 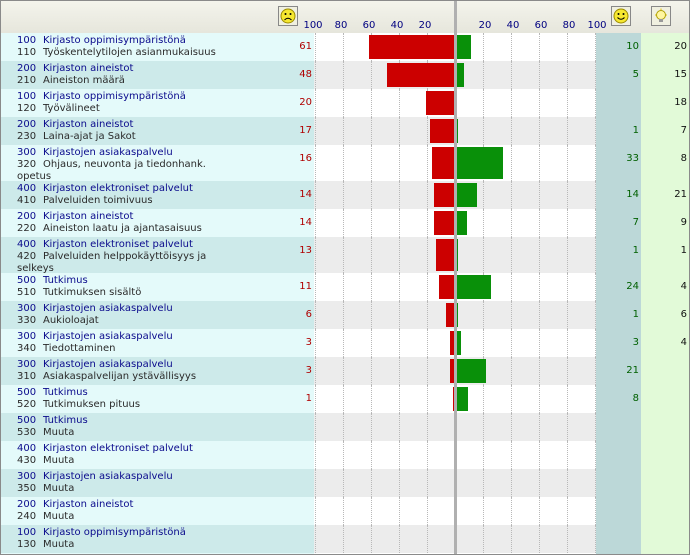 What do you see at coordinates (345, 483) in the screenshot?
I see `table-row: 300 Kirjastojen asiakaspalvelu 350 Muuta` at bounding box center [345, 483].